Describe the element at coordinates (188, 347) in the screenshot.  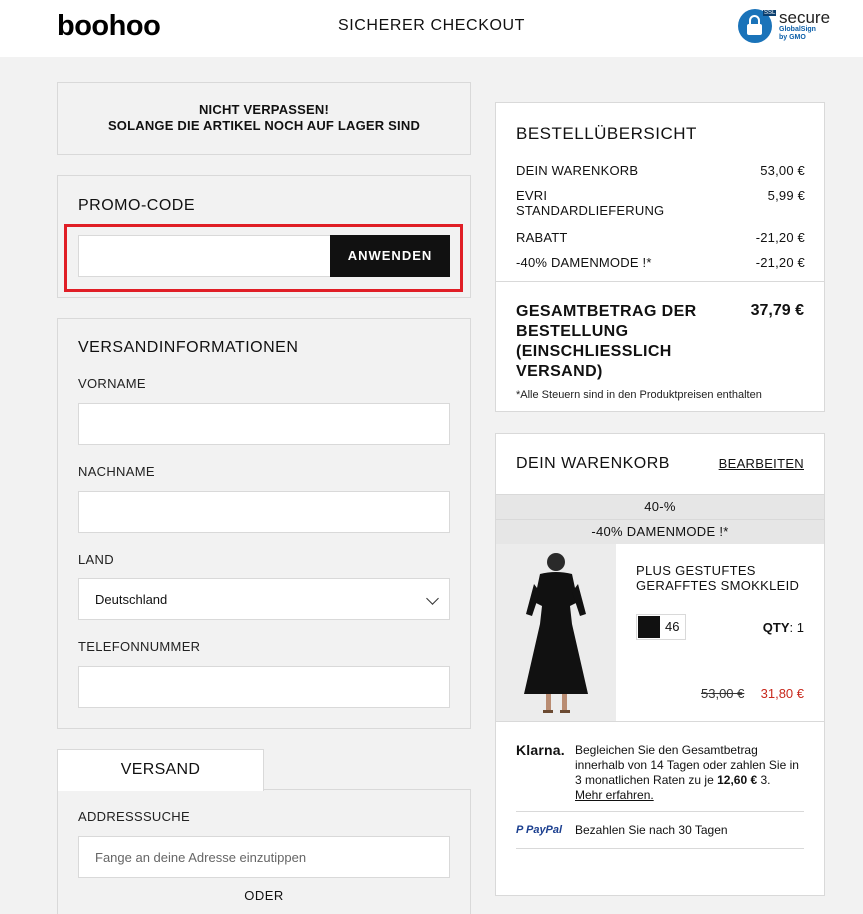
I see `shipping-title: VERSANDINFORMATIONEN` at that location.